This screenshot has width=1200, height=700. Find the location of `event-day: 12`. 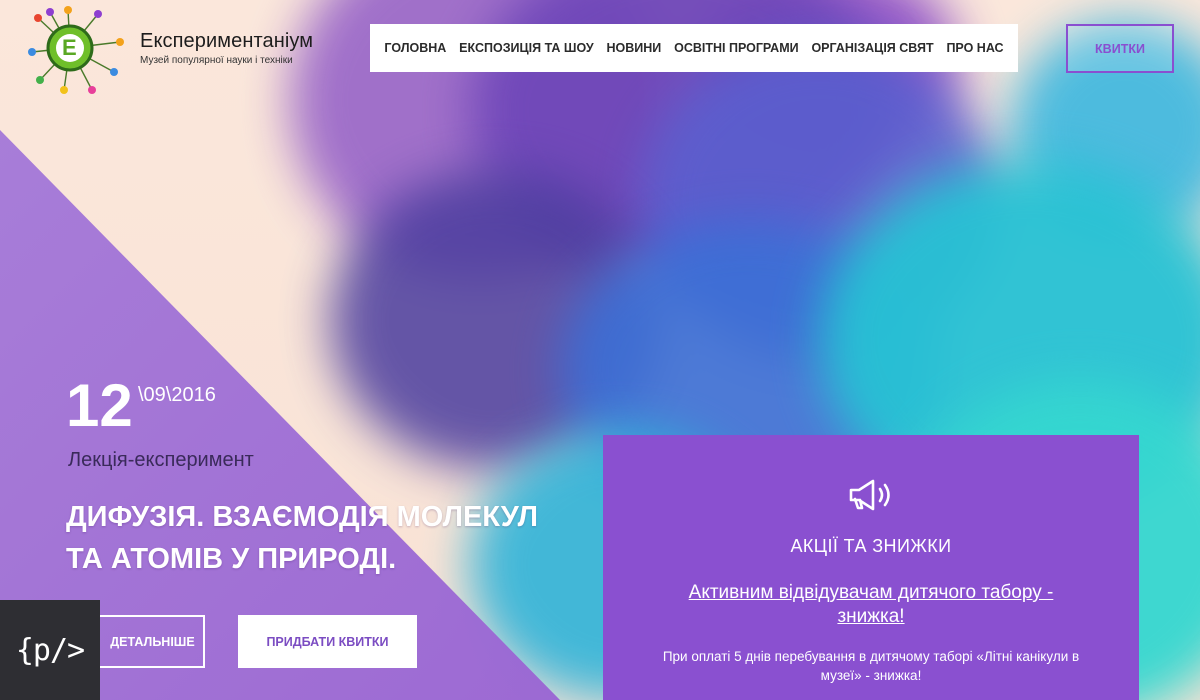

event-day: 12 is located at coordinates (99, 405).